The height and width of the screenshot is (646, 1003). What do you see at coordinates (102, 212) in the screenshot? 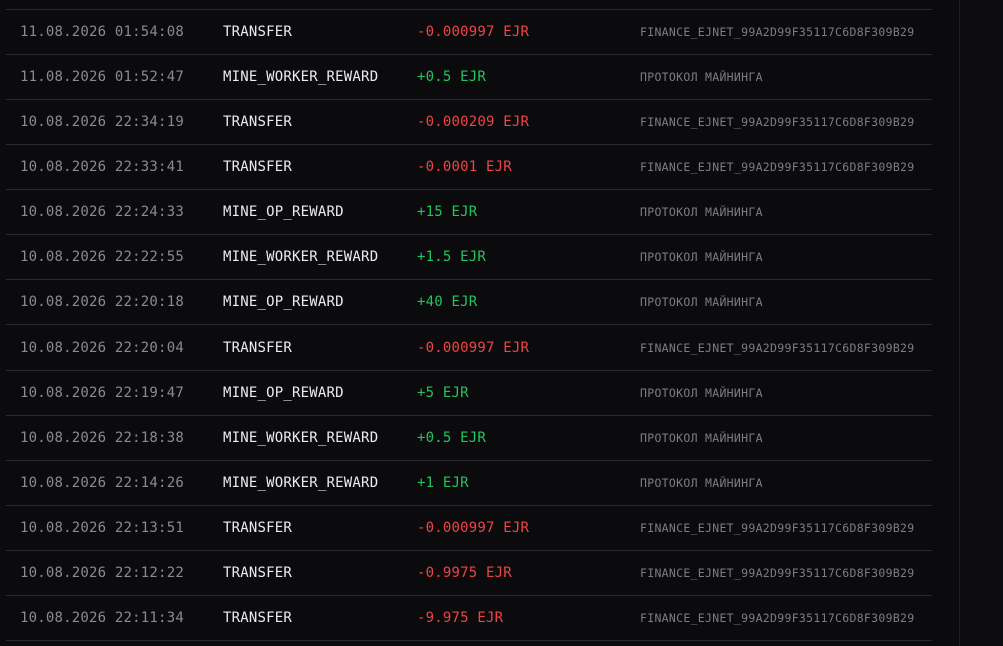
I see `transaction-datetime: 10.08.2026 22:24:33` at bounding box center [102, 212].